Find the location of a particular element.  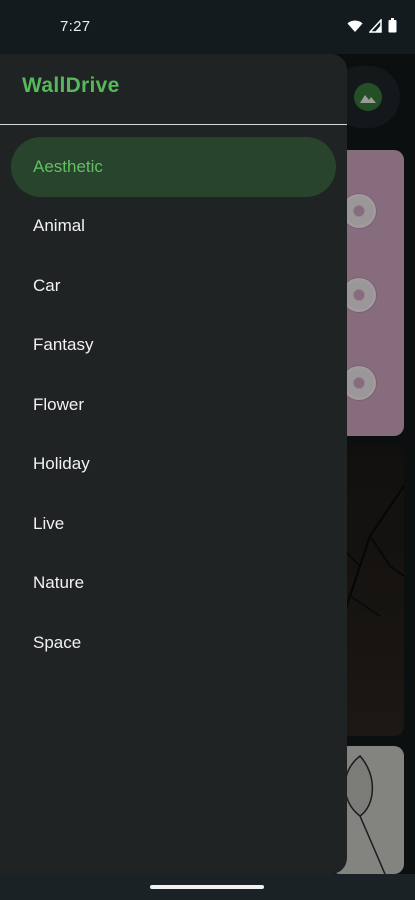

menu-item-car: Car is located at coordinates (173, 286).